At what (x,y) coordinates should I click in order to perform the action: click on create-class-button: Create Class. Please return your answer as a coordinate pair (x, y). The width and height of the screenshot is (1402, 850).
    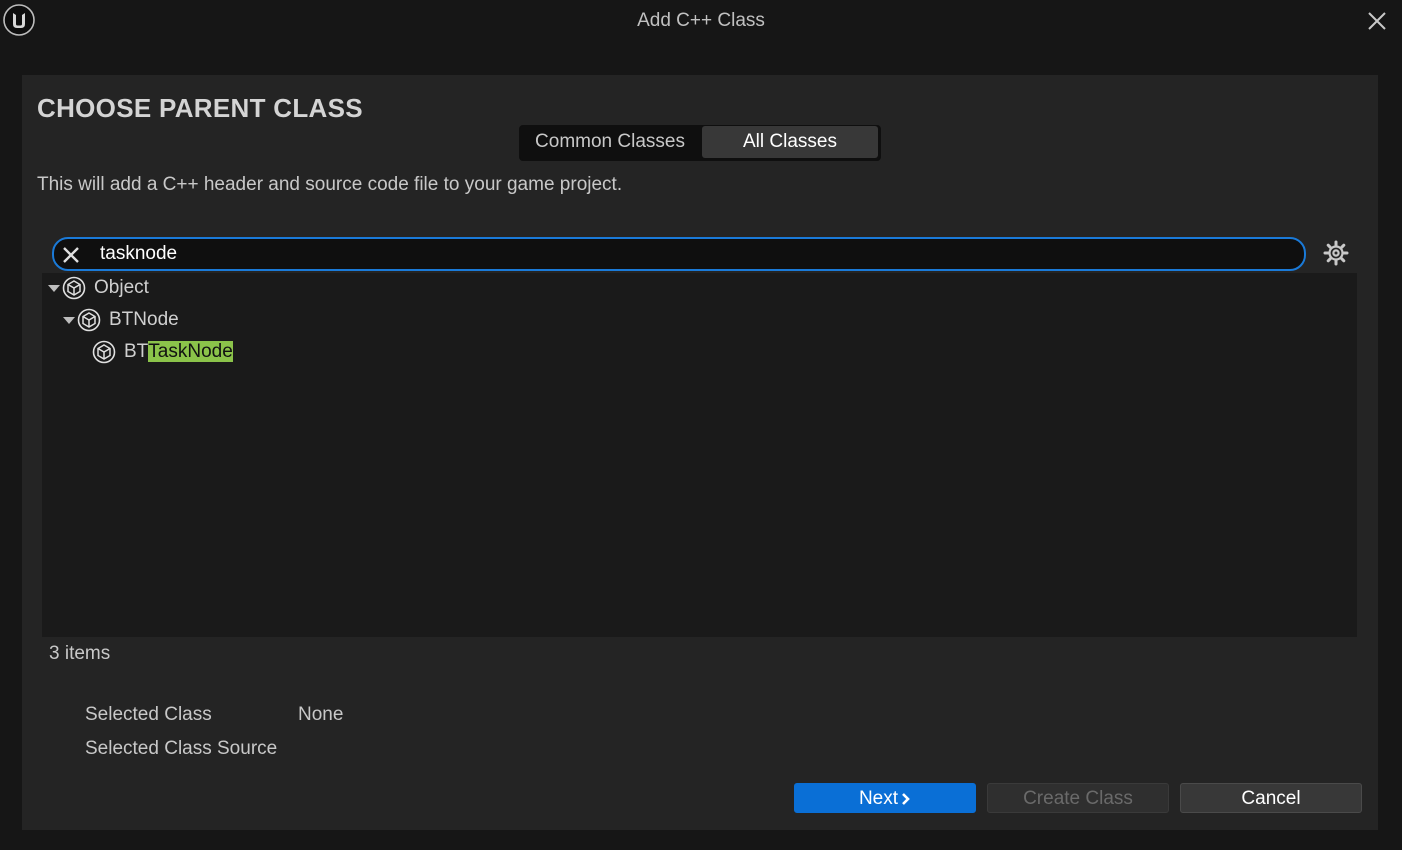
    Looking at the image, I should click on (1078, 798).